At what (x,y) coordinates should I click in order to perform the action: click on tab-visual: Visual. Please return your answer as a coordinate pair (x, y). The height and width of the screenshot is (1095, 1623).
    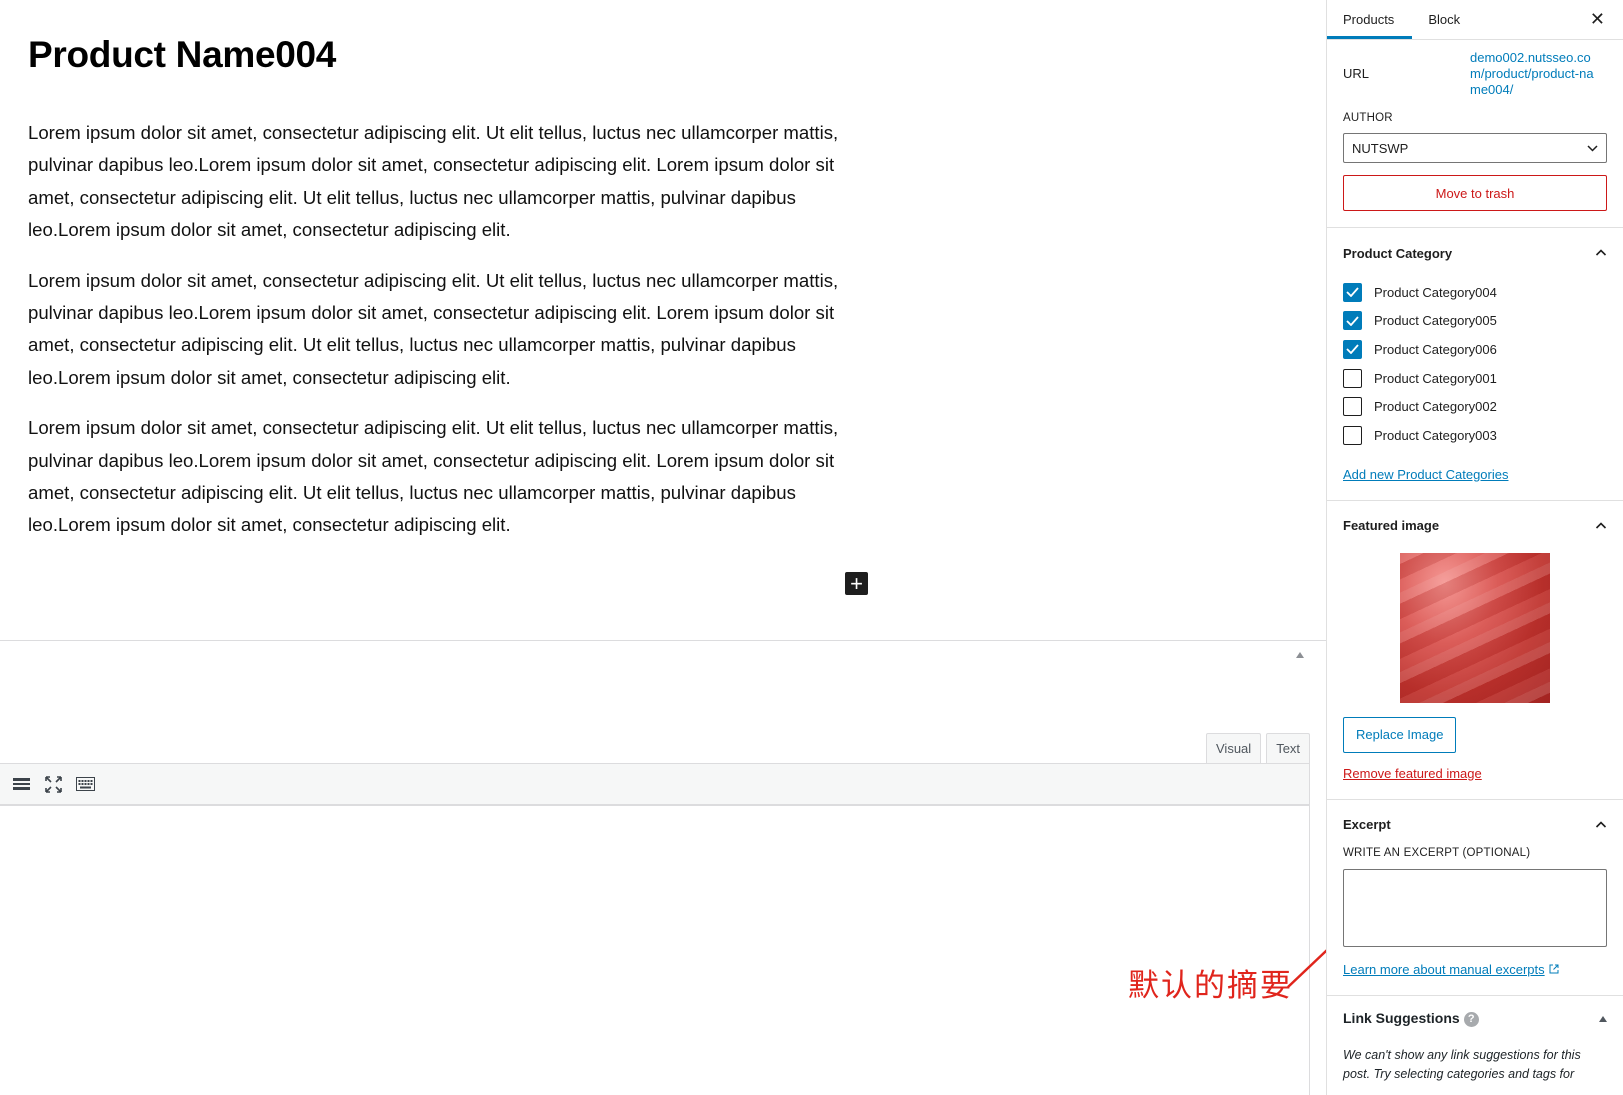
    Looking at the image, I should click on (1234, 748).